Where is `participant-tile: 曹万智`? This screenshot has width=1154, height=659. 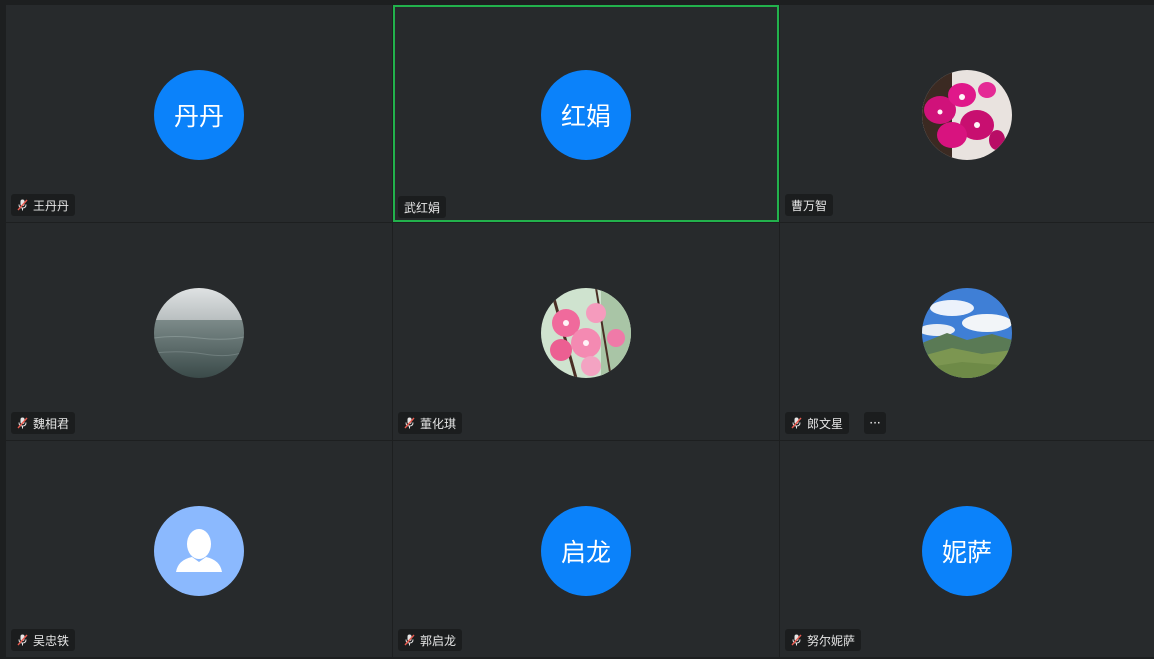 participant-tile: 曹万智 is located at coordinates (967, 113).